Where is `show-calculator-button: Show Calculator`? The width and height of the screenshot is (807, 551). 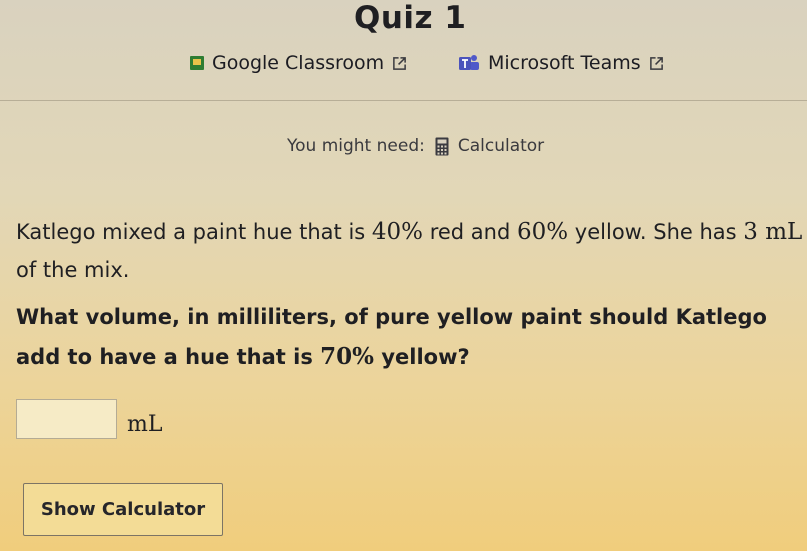
show-calculator-button: Show Calculator is located at coordinates (123, 509).